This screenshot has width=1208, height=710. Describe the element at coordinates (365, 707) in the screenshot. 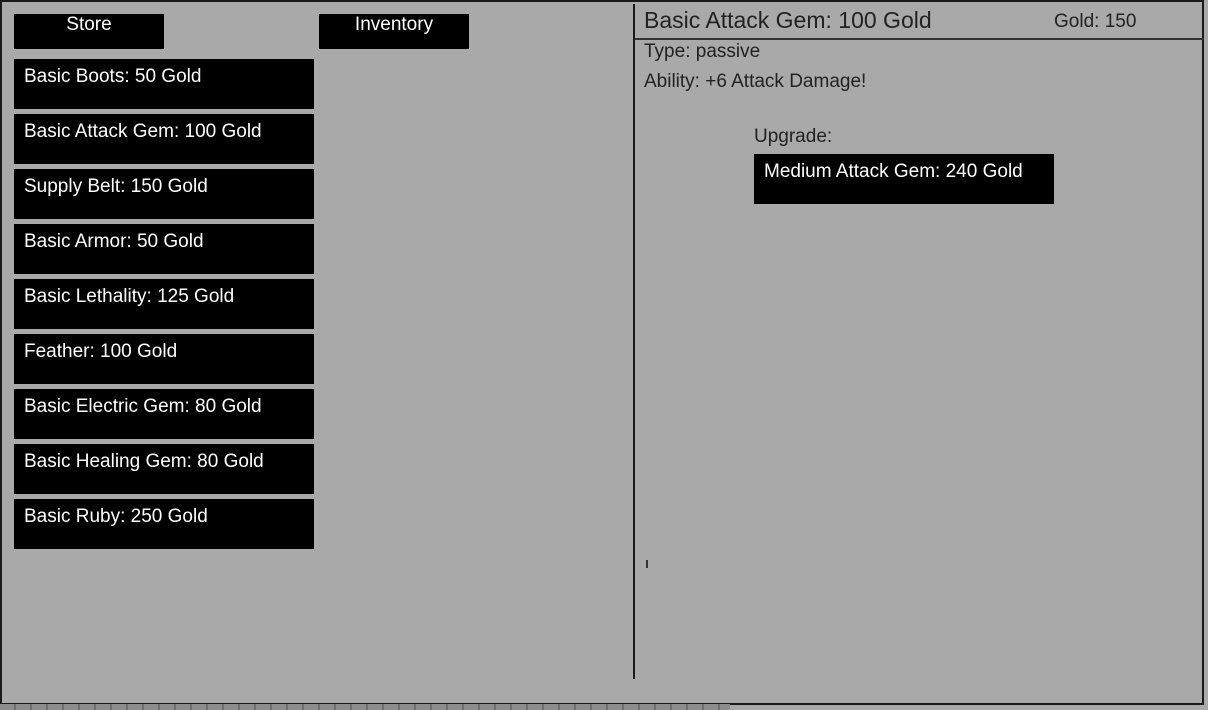

I see `bottom-texture-strip` at that location.